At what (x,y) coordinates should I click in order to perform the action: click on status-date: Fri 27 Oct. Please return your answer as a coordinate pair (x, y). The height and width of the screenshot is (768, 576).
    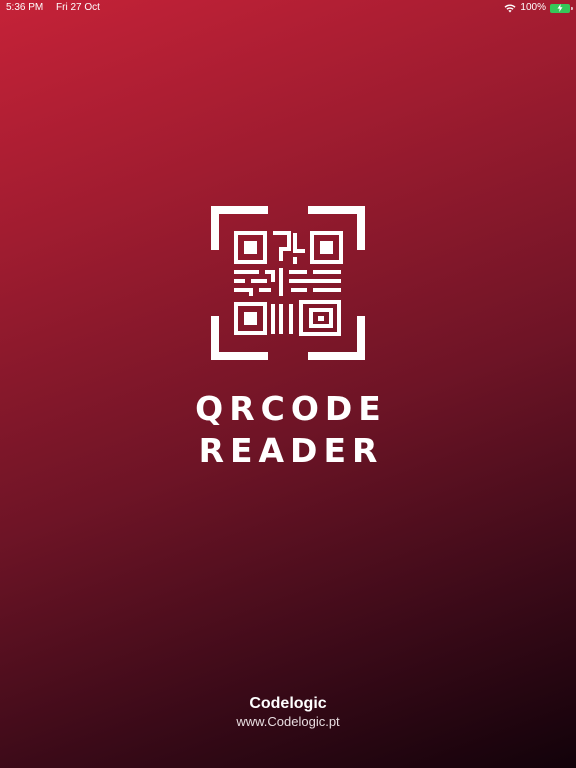
    Looking at the image, I should click on (78, 7).